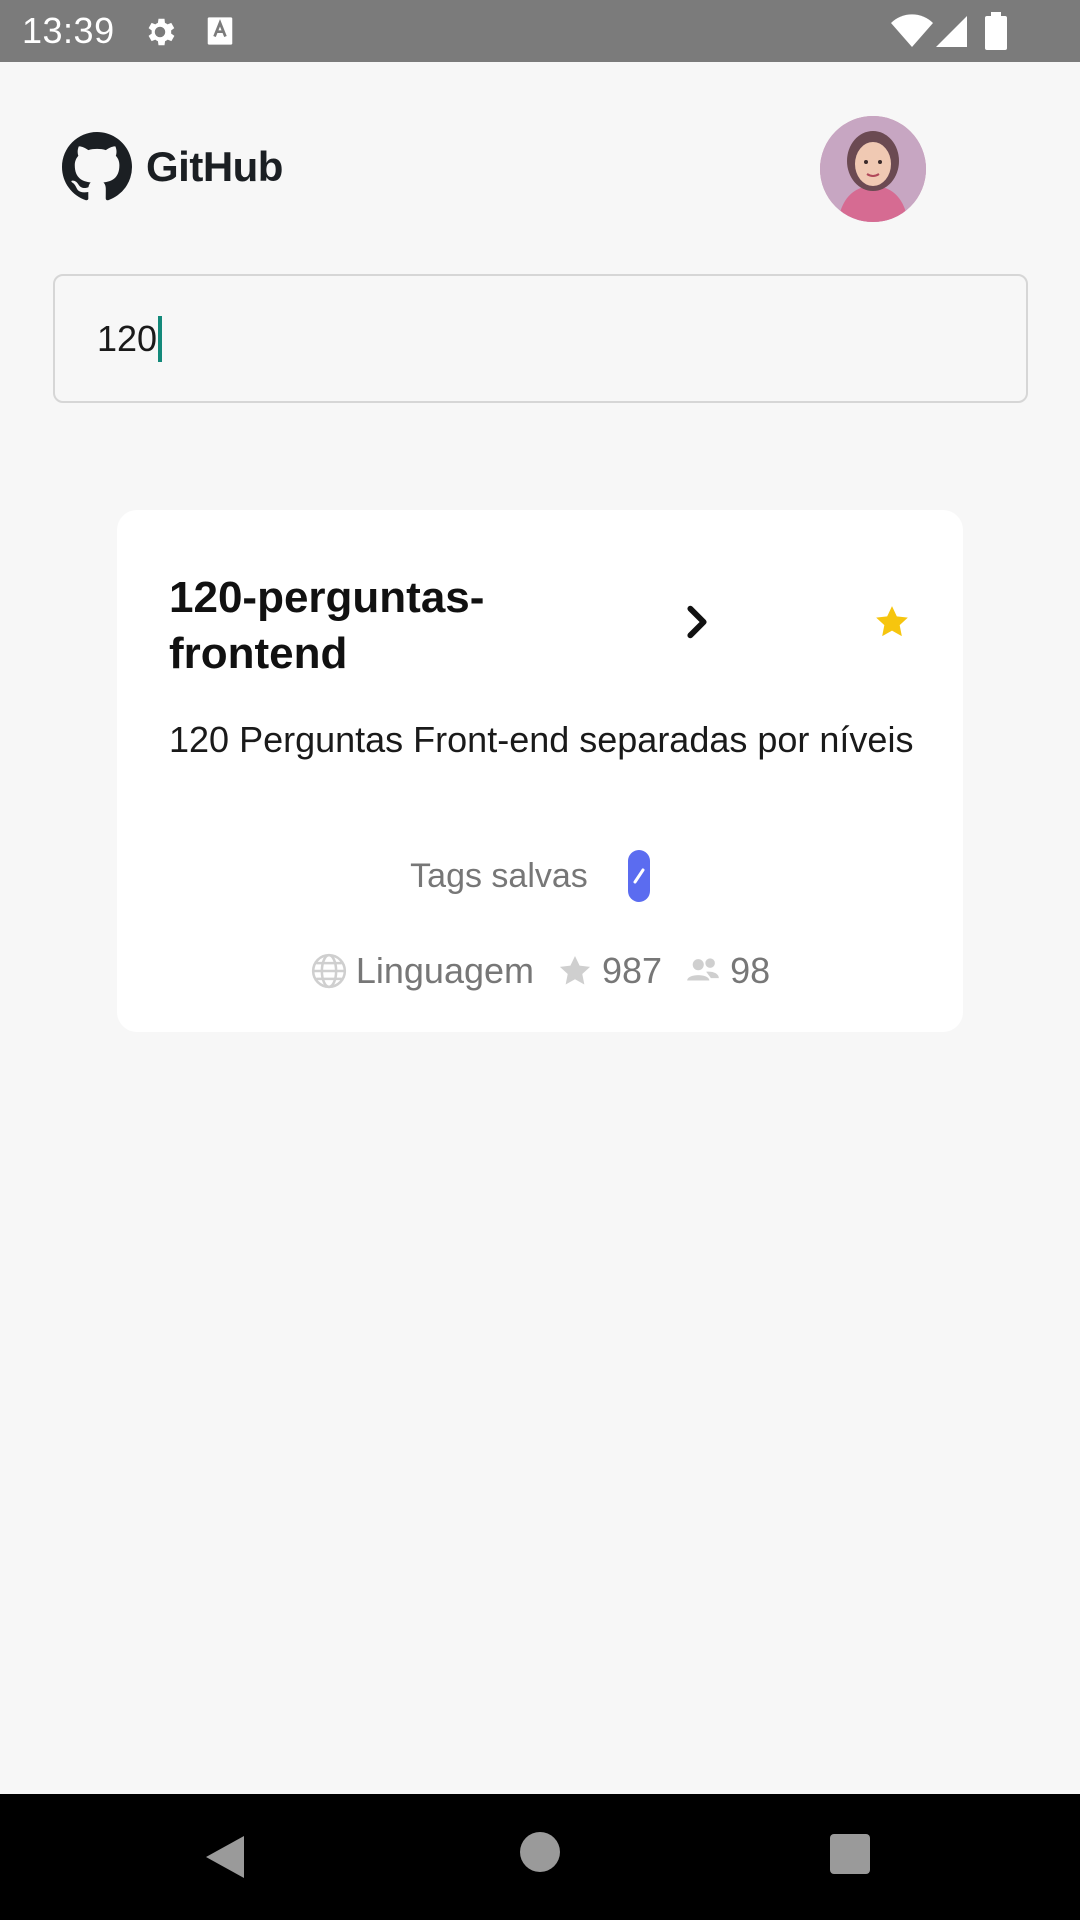 The image size is (1080, 1920). I want to click on battery-icon, so click(996, 31).